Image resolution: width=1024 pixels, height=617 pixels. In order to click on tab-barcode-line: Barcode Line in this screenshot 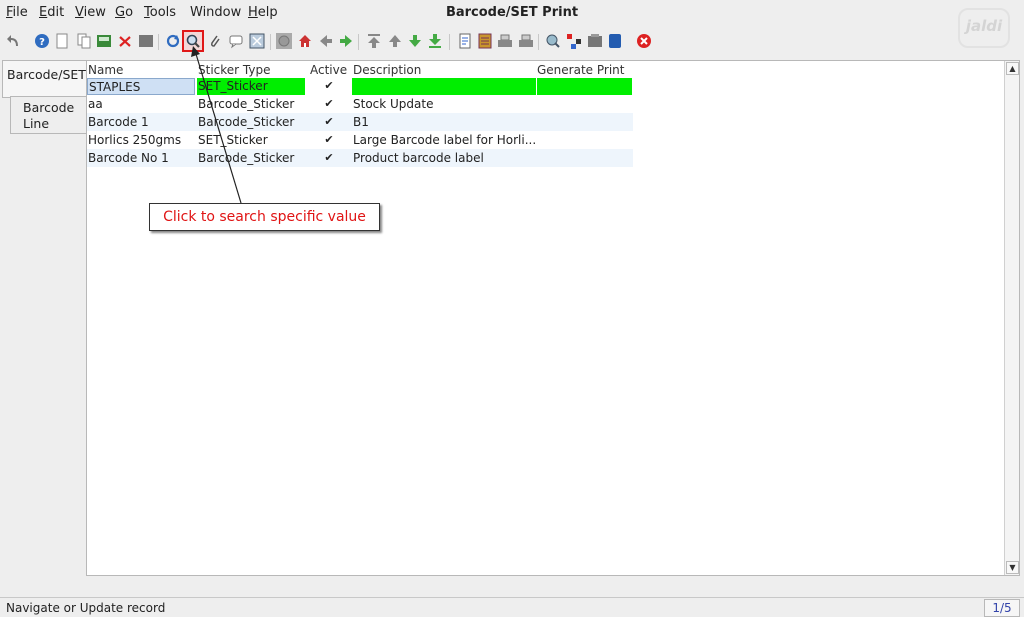, I will do `click(49, 115)`.